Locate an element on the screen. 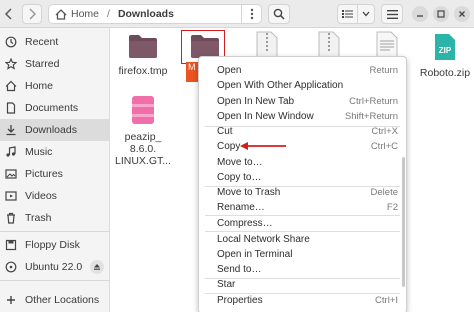 Image resolution: width=474 pixels, height=312 pixels. sidebar-item-starred: Starred is located at coordinates (55, 64).